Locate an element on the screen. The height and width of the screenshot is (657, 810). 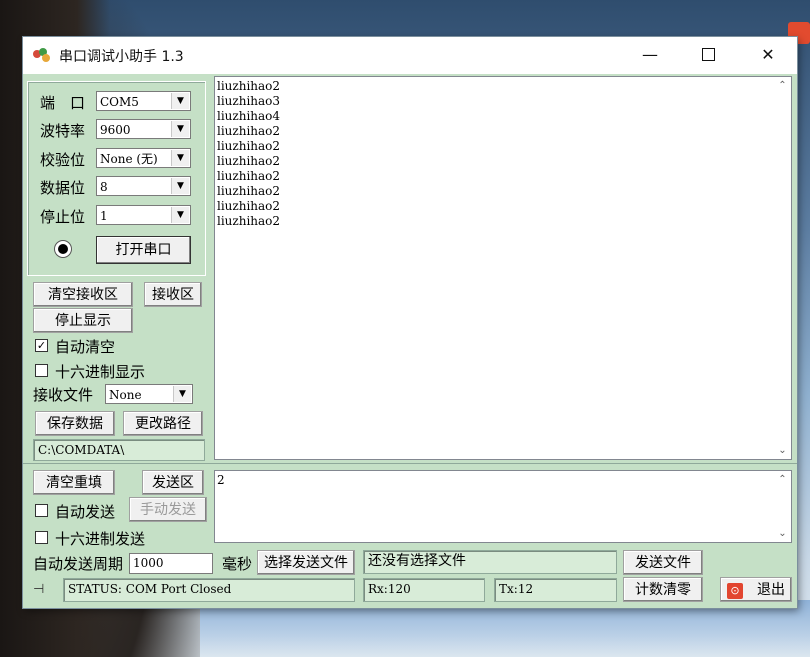
auto-send-label: 自动发送 is located at coordinates (85, 512).